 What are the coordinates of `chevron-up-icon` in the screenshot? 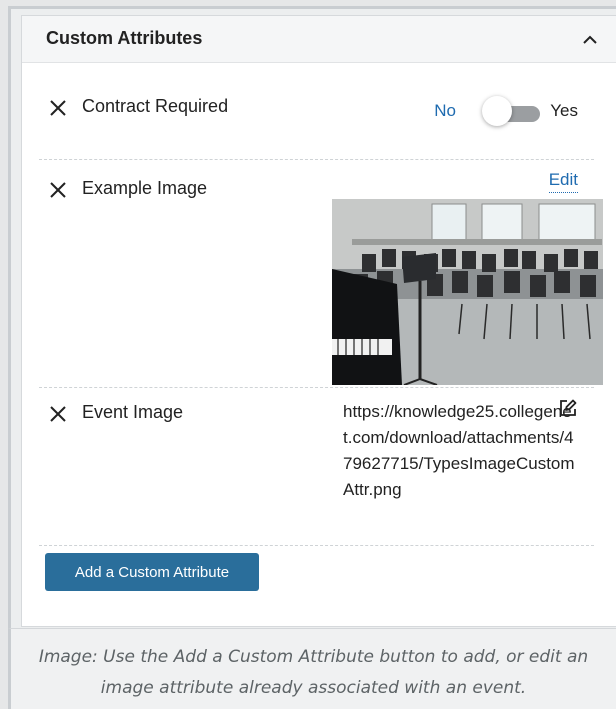 It's located at (590, 40).